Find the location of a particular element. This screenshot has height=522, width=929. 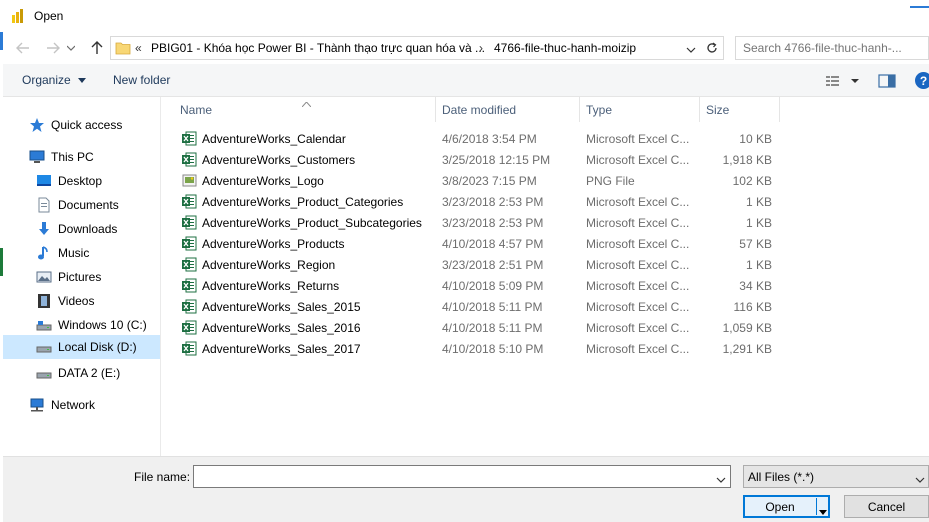

file-name: AdventureWorks_Returns is located at coordinates (271, 286).